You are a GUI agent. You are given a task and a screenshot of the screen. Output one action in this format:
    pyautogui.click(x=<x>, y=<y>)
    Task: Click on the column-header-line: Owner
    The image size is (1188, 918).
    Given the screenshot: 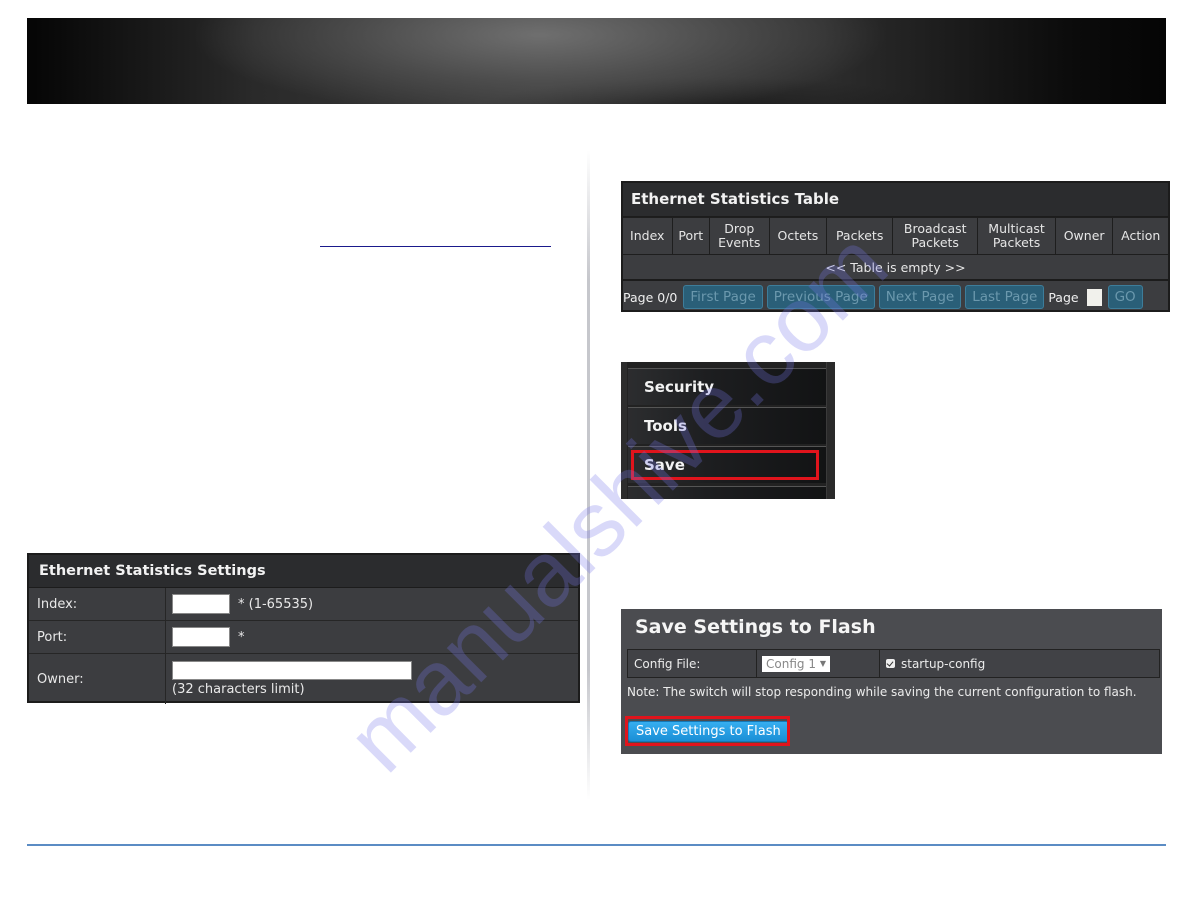 What is the action you would take?
    pyautogui.click(x=1084, y=235)
    